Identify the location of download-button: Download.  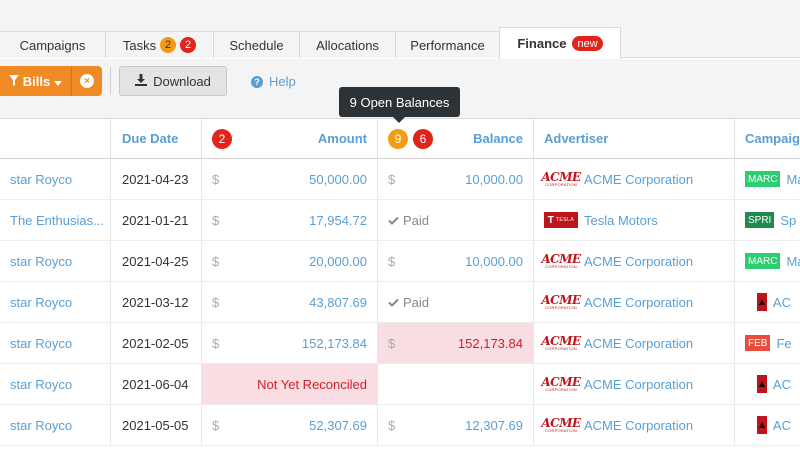
(173, 81).